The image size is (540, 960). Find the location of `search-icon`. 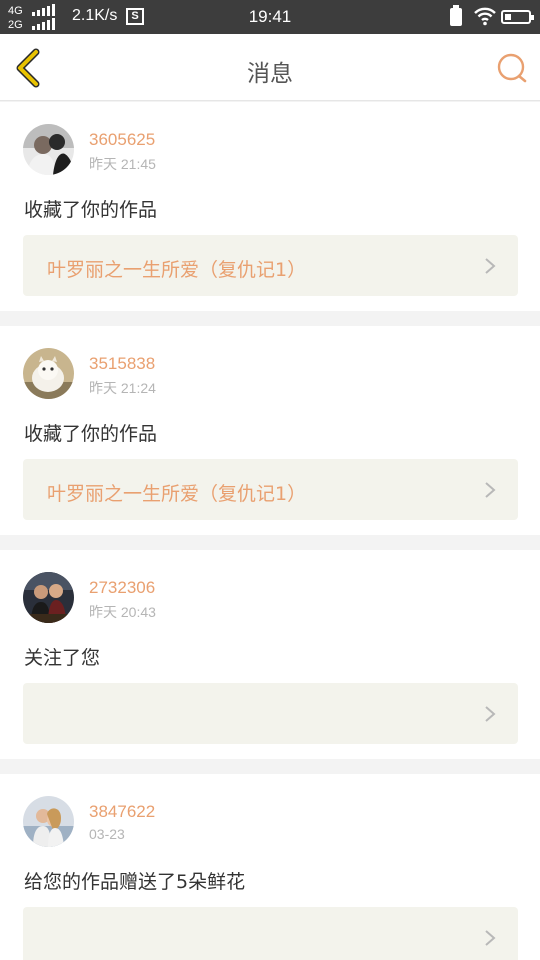

search-icon is located at coordinates (512, 68).